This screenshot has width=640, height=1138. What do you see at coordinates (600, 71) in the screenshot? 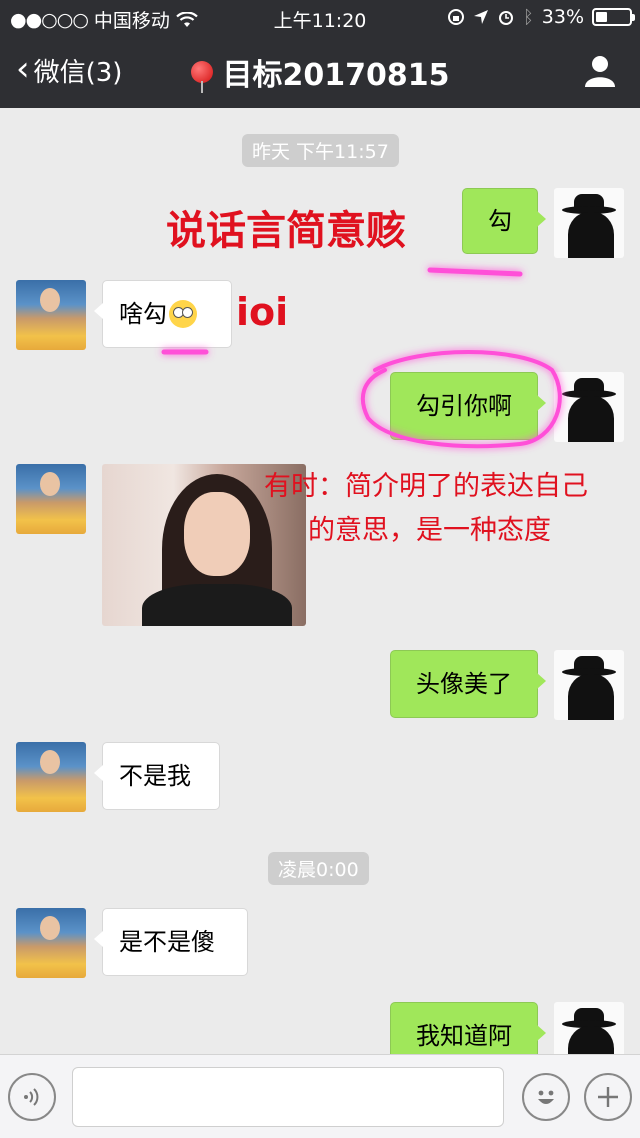
I see `profile-icon` at bounding box center [600, 71].